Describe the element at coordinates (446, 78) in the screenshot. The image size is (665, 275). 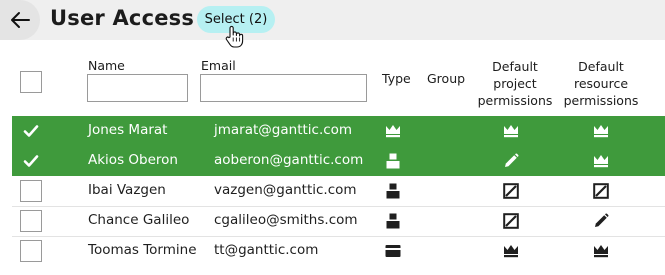
I see `column-header-group: Group` at that location.